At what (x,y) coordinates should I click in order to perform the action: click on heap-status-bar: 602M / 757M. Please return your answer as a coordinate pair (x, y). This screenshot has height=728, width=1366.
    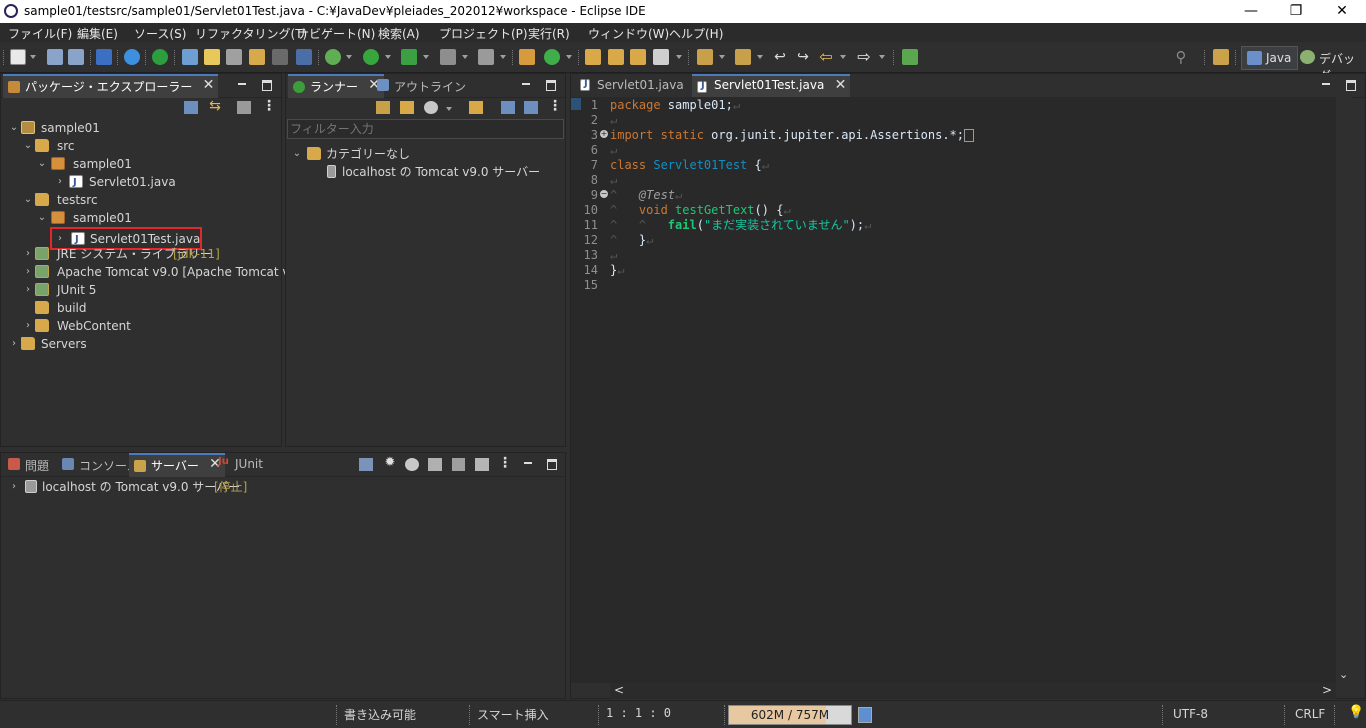
    Looking at the image, I should click on (790, 715).